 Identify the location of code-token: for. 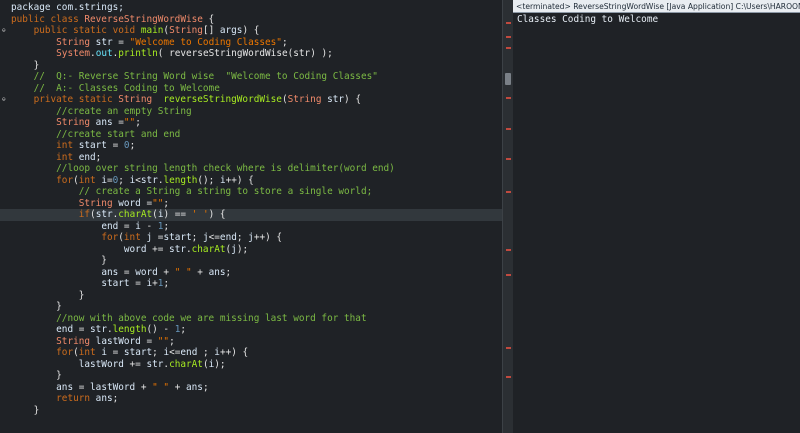
(65, 352).